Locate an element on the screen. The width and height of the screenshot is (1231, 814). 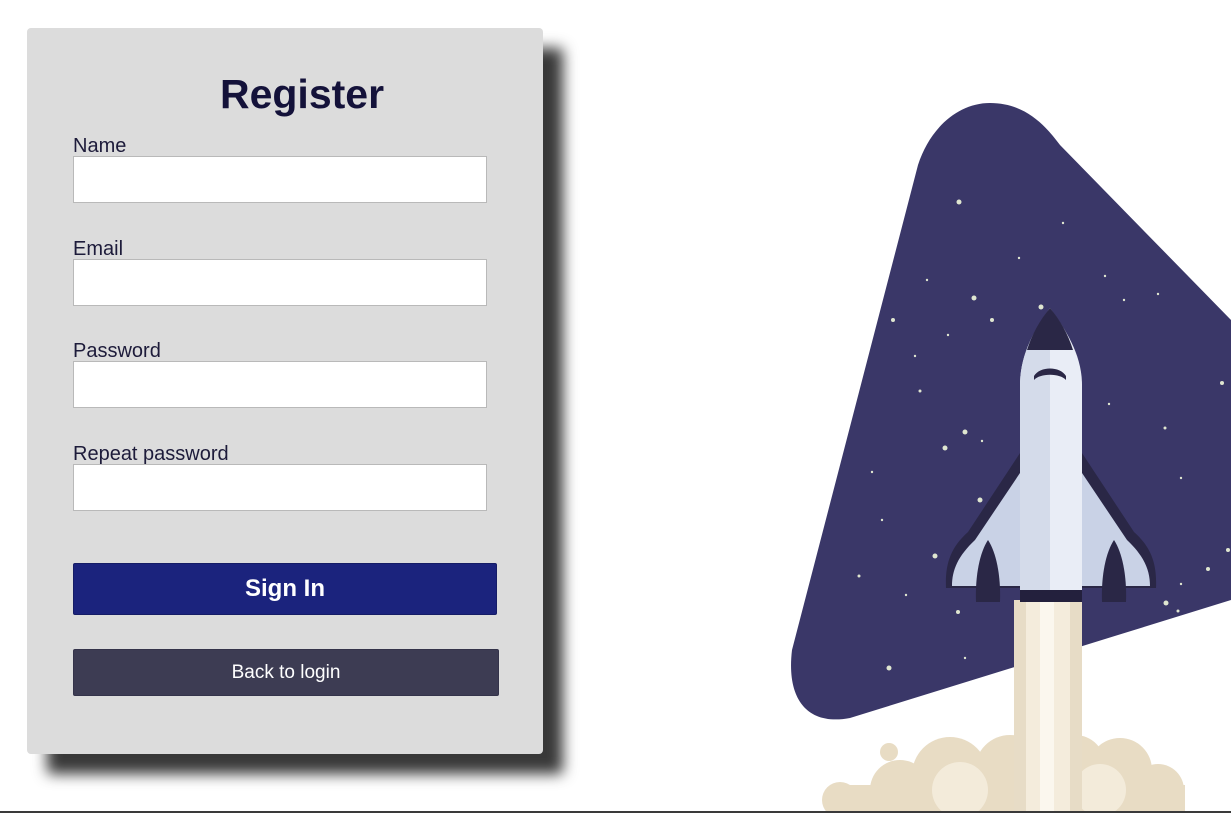
password-label: Password is located at coordinates (117, 351).